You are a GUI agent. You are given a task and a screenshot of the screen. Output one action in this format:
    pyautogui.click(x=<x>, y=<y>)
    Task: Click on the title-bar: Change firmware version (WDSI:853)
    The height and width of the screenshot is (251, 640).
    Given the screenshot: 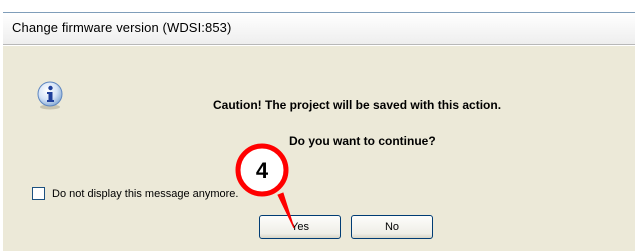 What is the action you would take?
    pyautogui.click(x=319, y=28)
    